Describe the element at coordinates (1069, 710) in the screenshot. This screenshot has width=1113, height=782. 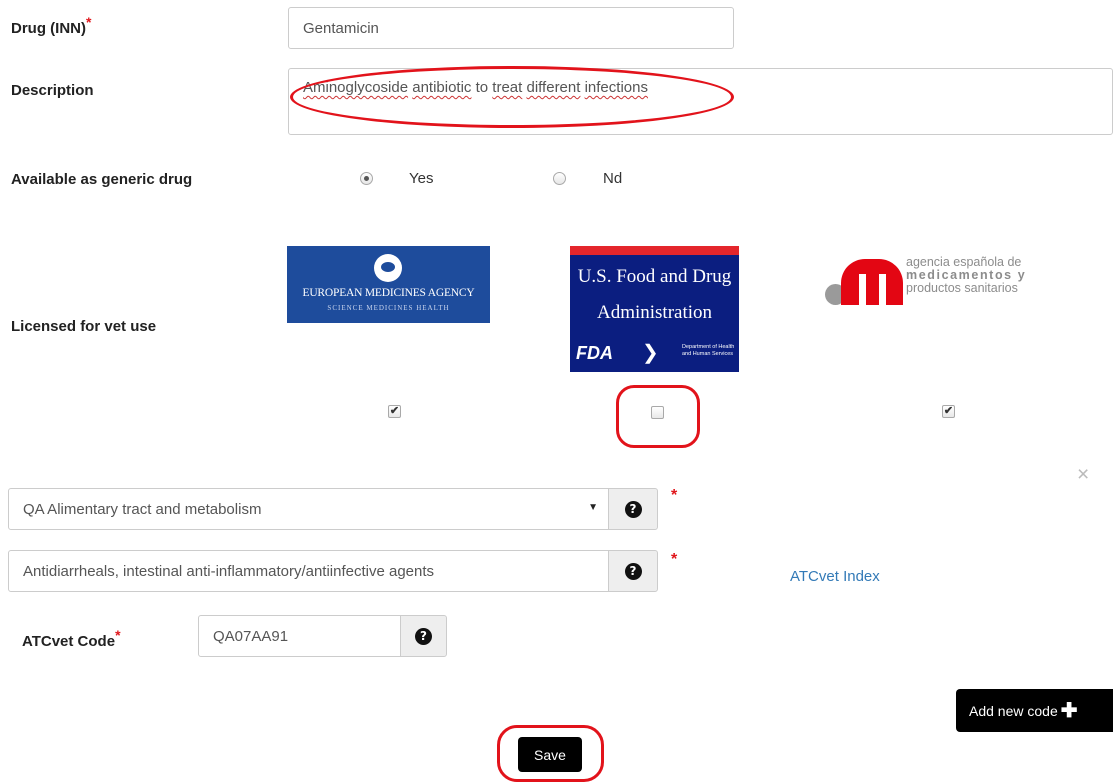
I see `plus-icon: ✚` at that location.